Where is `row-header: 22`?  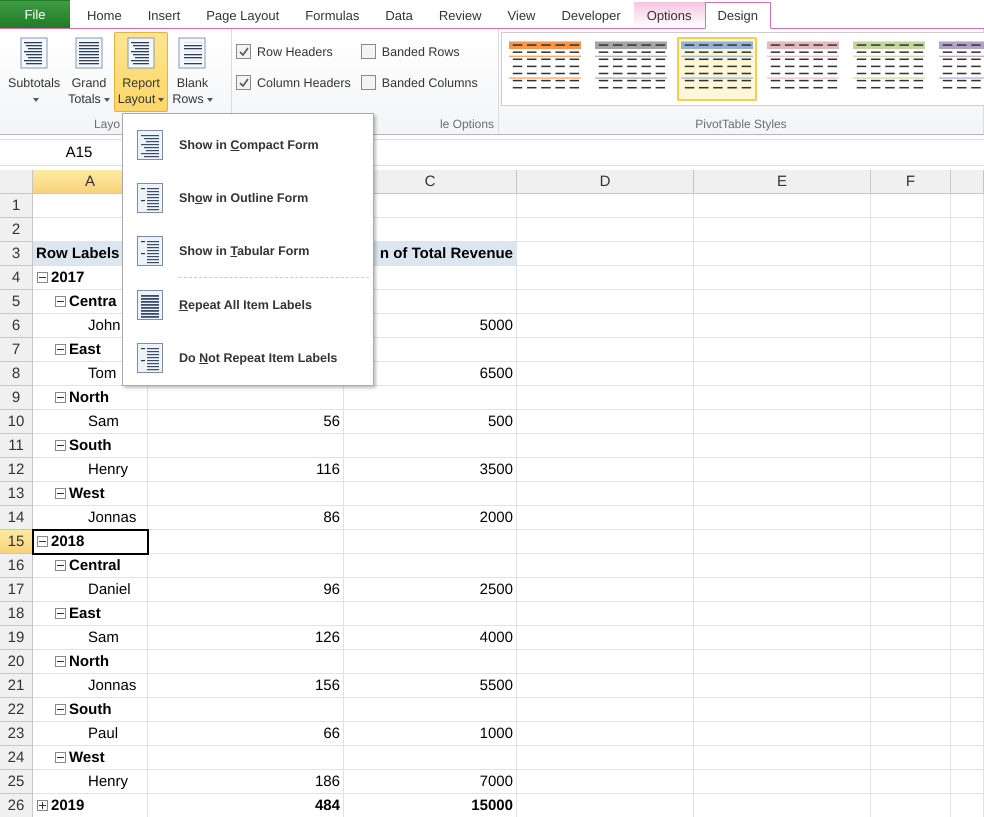
row-header: 22 is located at coordinates (16, 710).